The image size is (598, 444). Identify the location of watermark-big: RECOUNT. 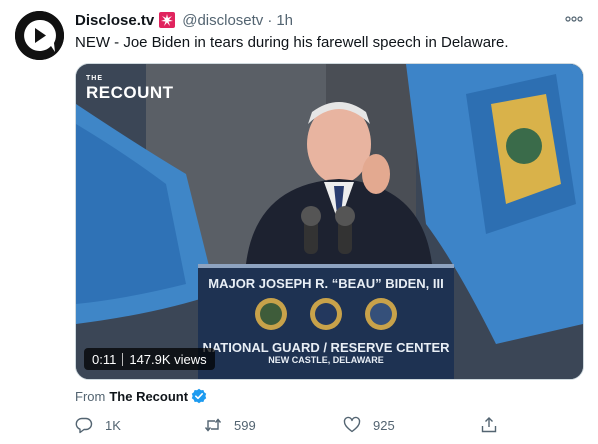
(130, 92).